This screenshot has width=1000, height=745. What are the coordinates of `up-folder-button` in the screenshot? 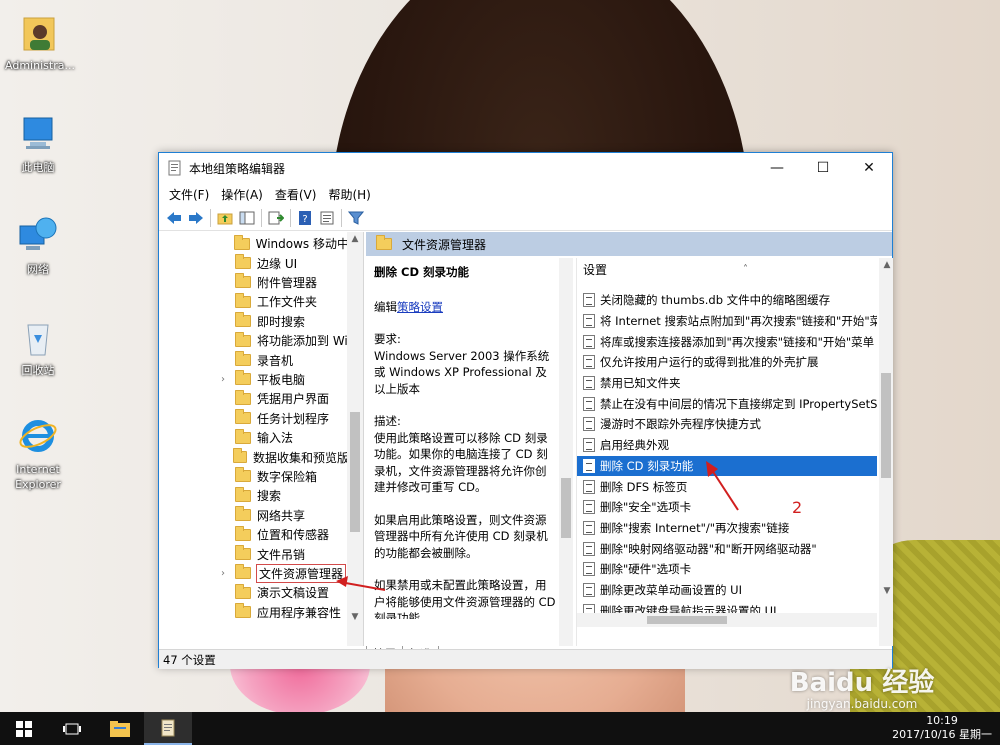 It's located at (225, 218).